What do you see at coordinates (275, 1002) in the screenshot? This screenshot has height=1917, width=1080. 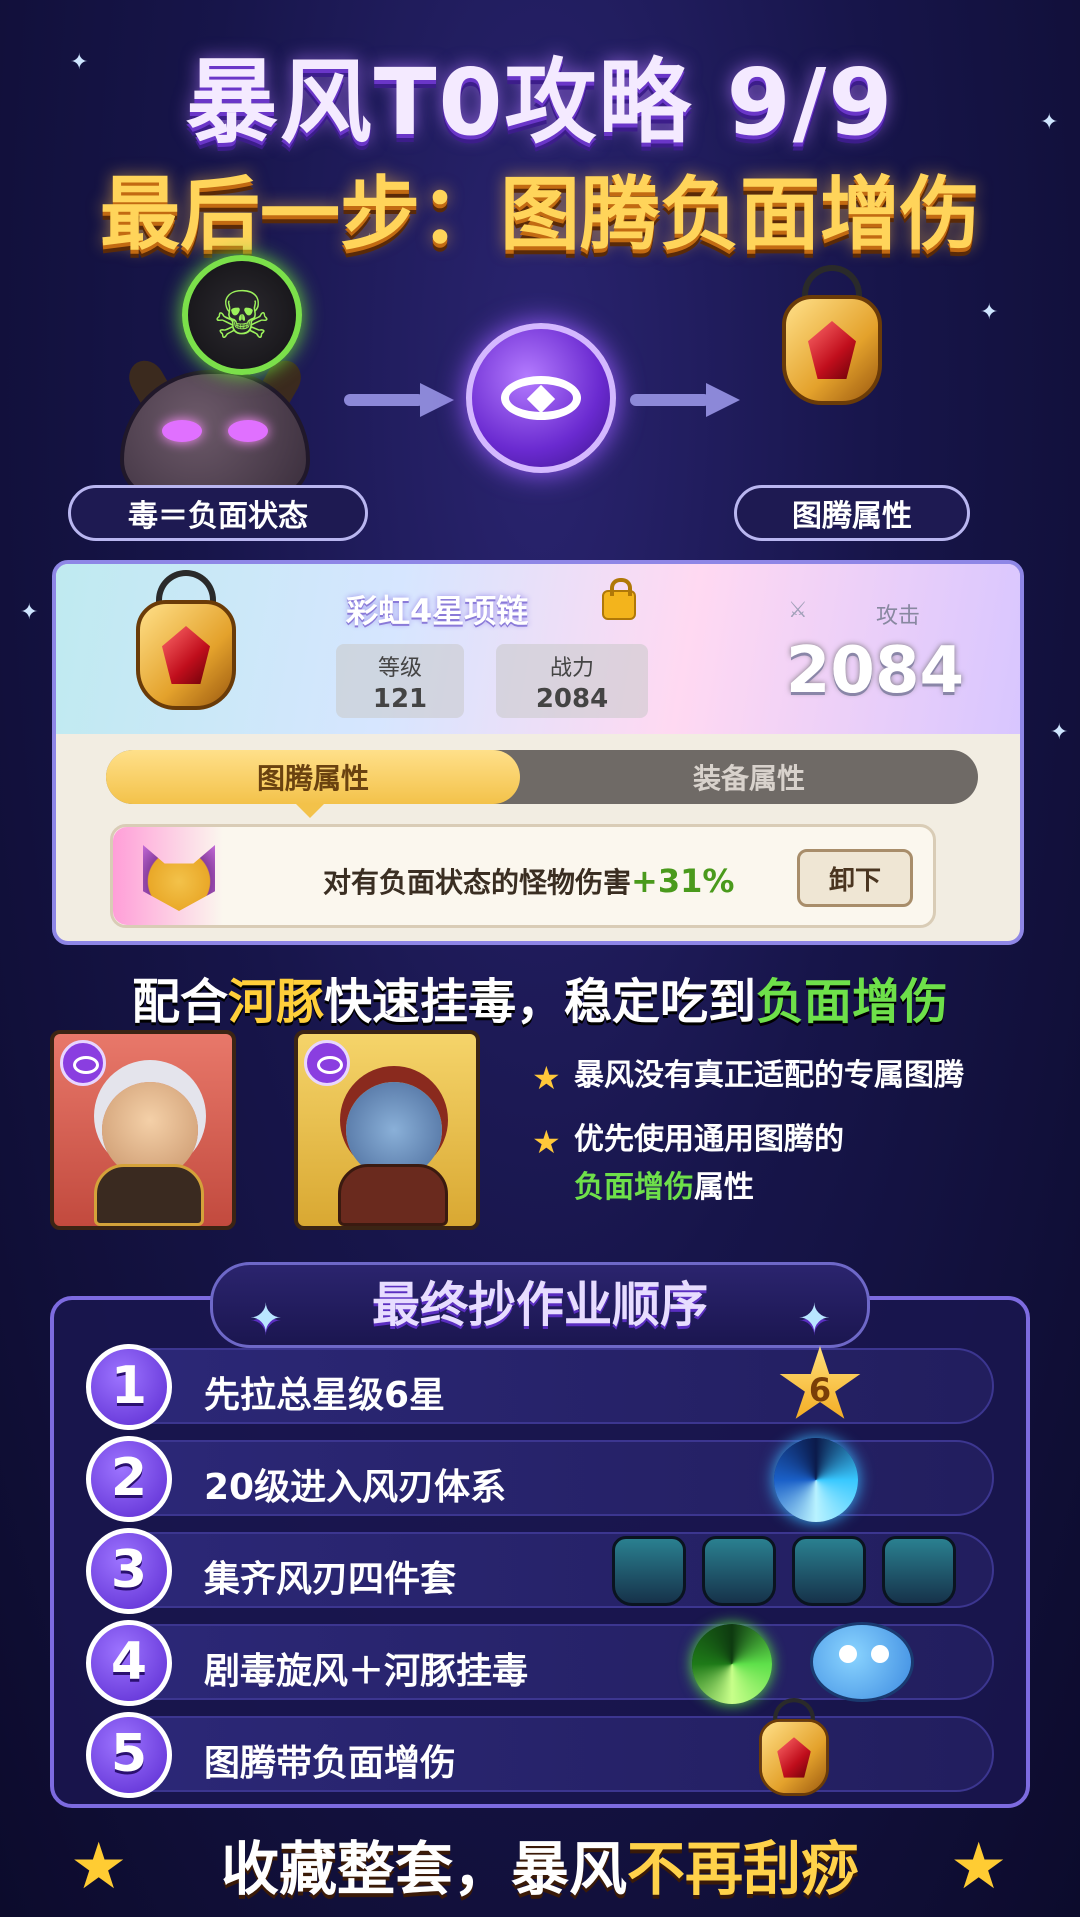 I see `combo-pufferfish: 河豚` at bounding box center [275, 1002].